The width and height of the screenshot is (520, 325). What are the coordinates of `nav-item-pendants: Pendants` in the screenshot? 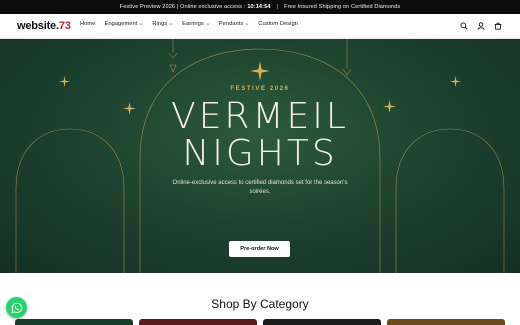 It's located at (234, 24).